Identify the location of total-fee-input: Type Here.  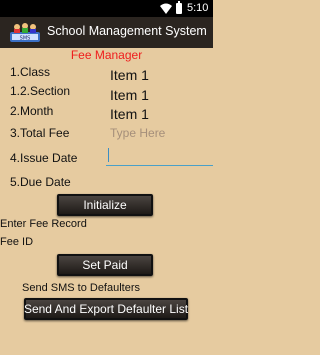
(137, 133).